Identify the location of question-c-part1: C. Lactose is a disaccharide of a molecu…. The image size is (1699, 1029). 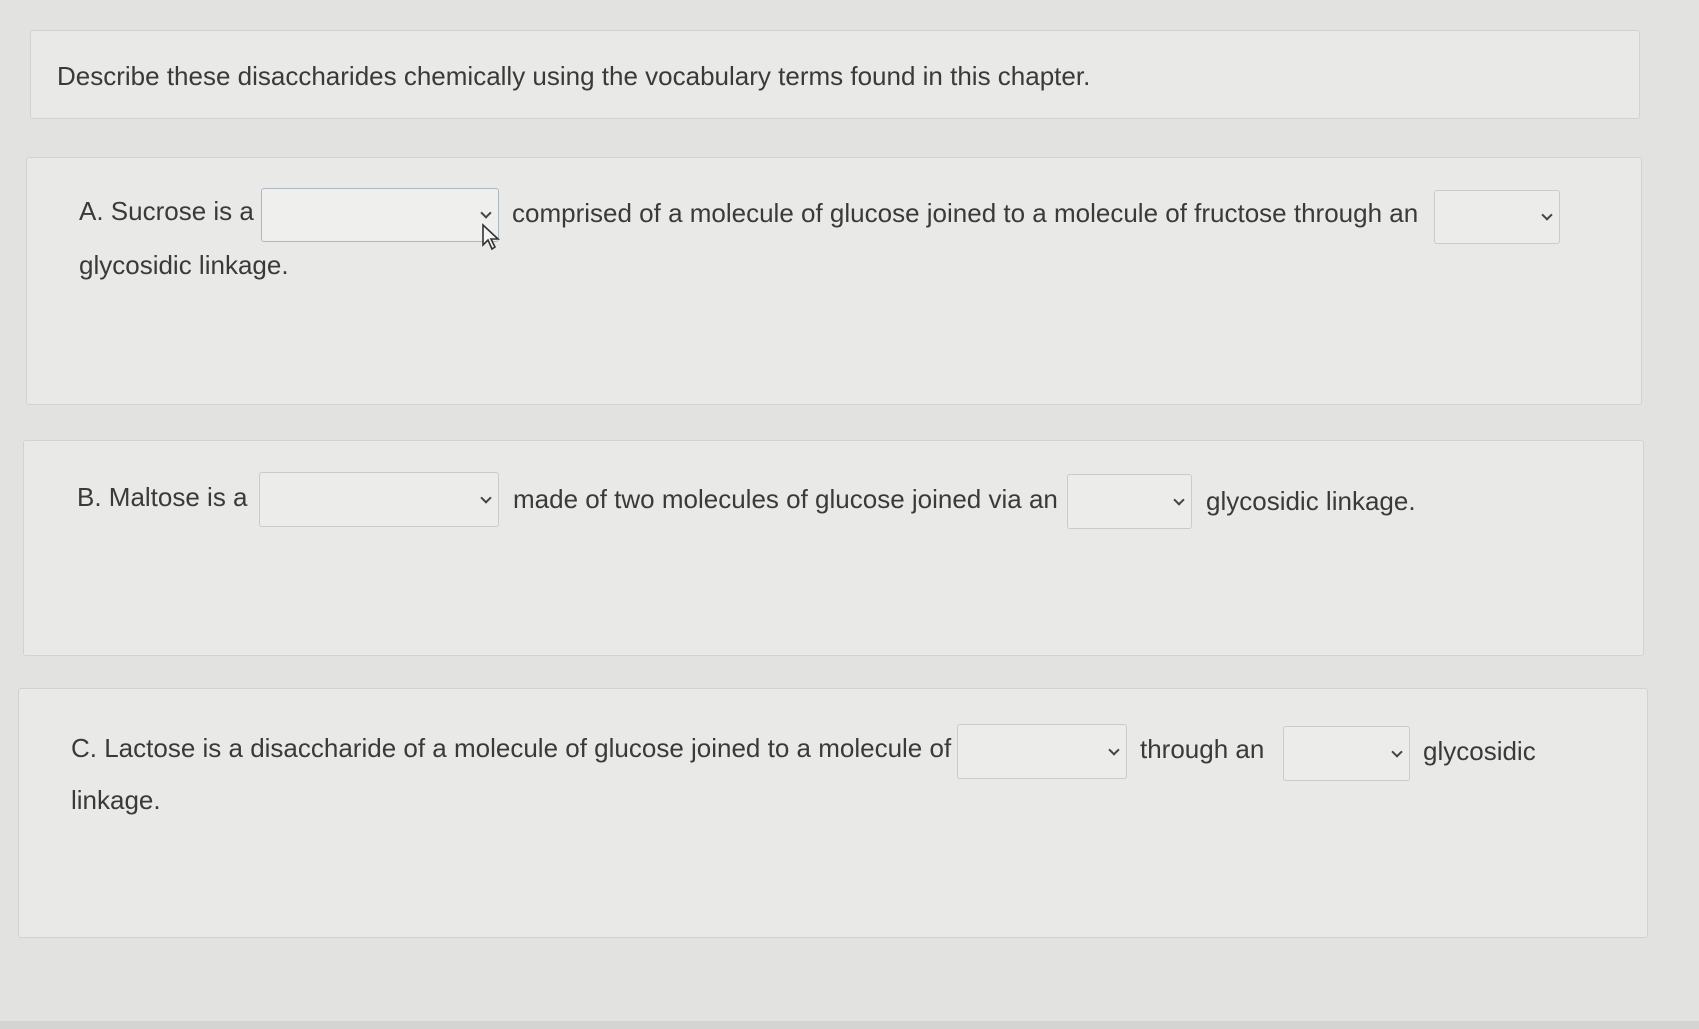
(511, 748).